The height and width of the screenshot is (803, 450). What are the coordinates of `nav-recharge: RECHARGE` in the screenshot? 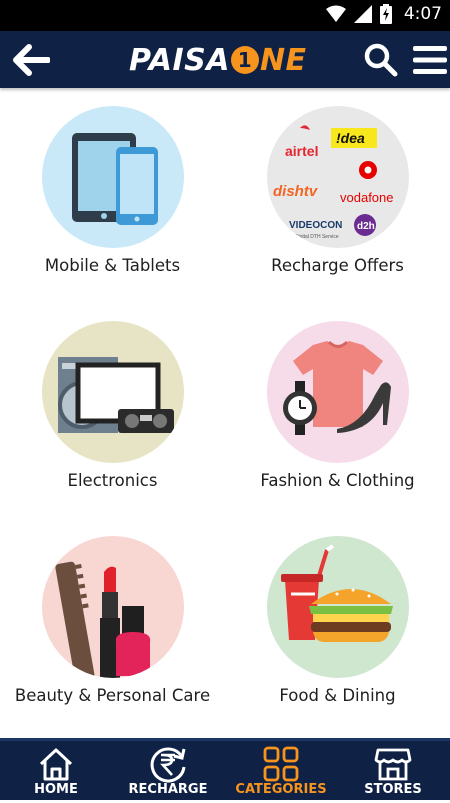 It's located at (168, 772).